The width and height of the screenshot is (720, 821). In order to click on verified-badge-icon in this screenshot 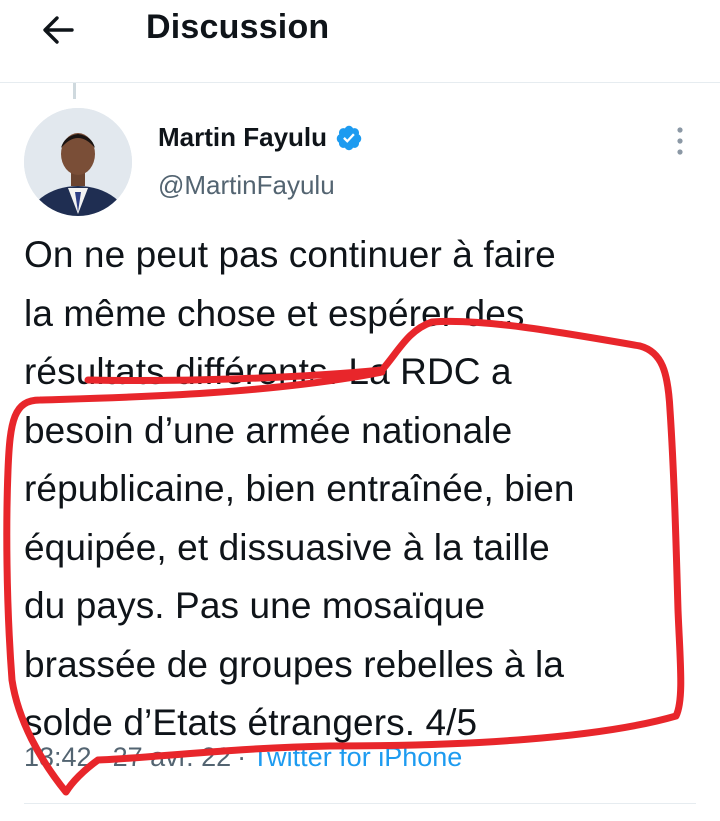, I will do `click(349, 137)`.